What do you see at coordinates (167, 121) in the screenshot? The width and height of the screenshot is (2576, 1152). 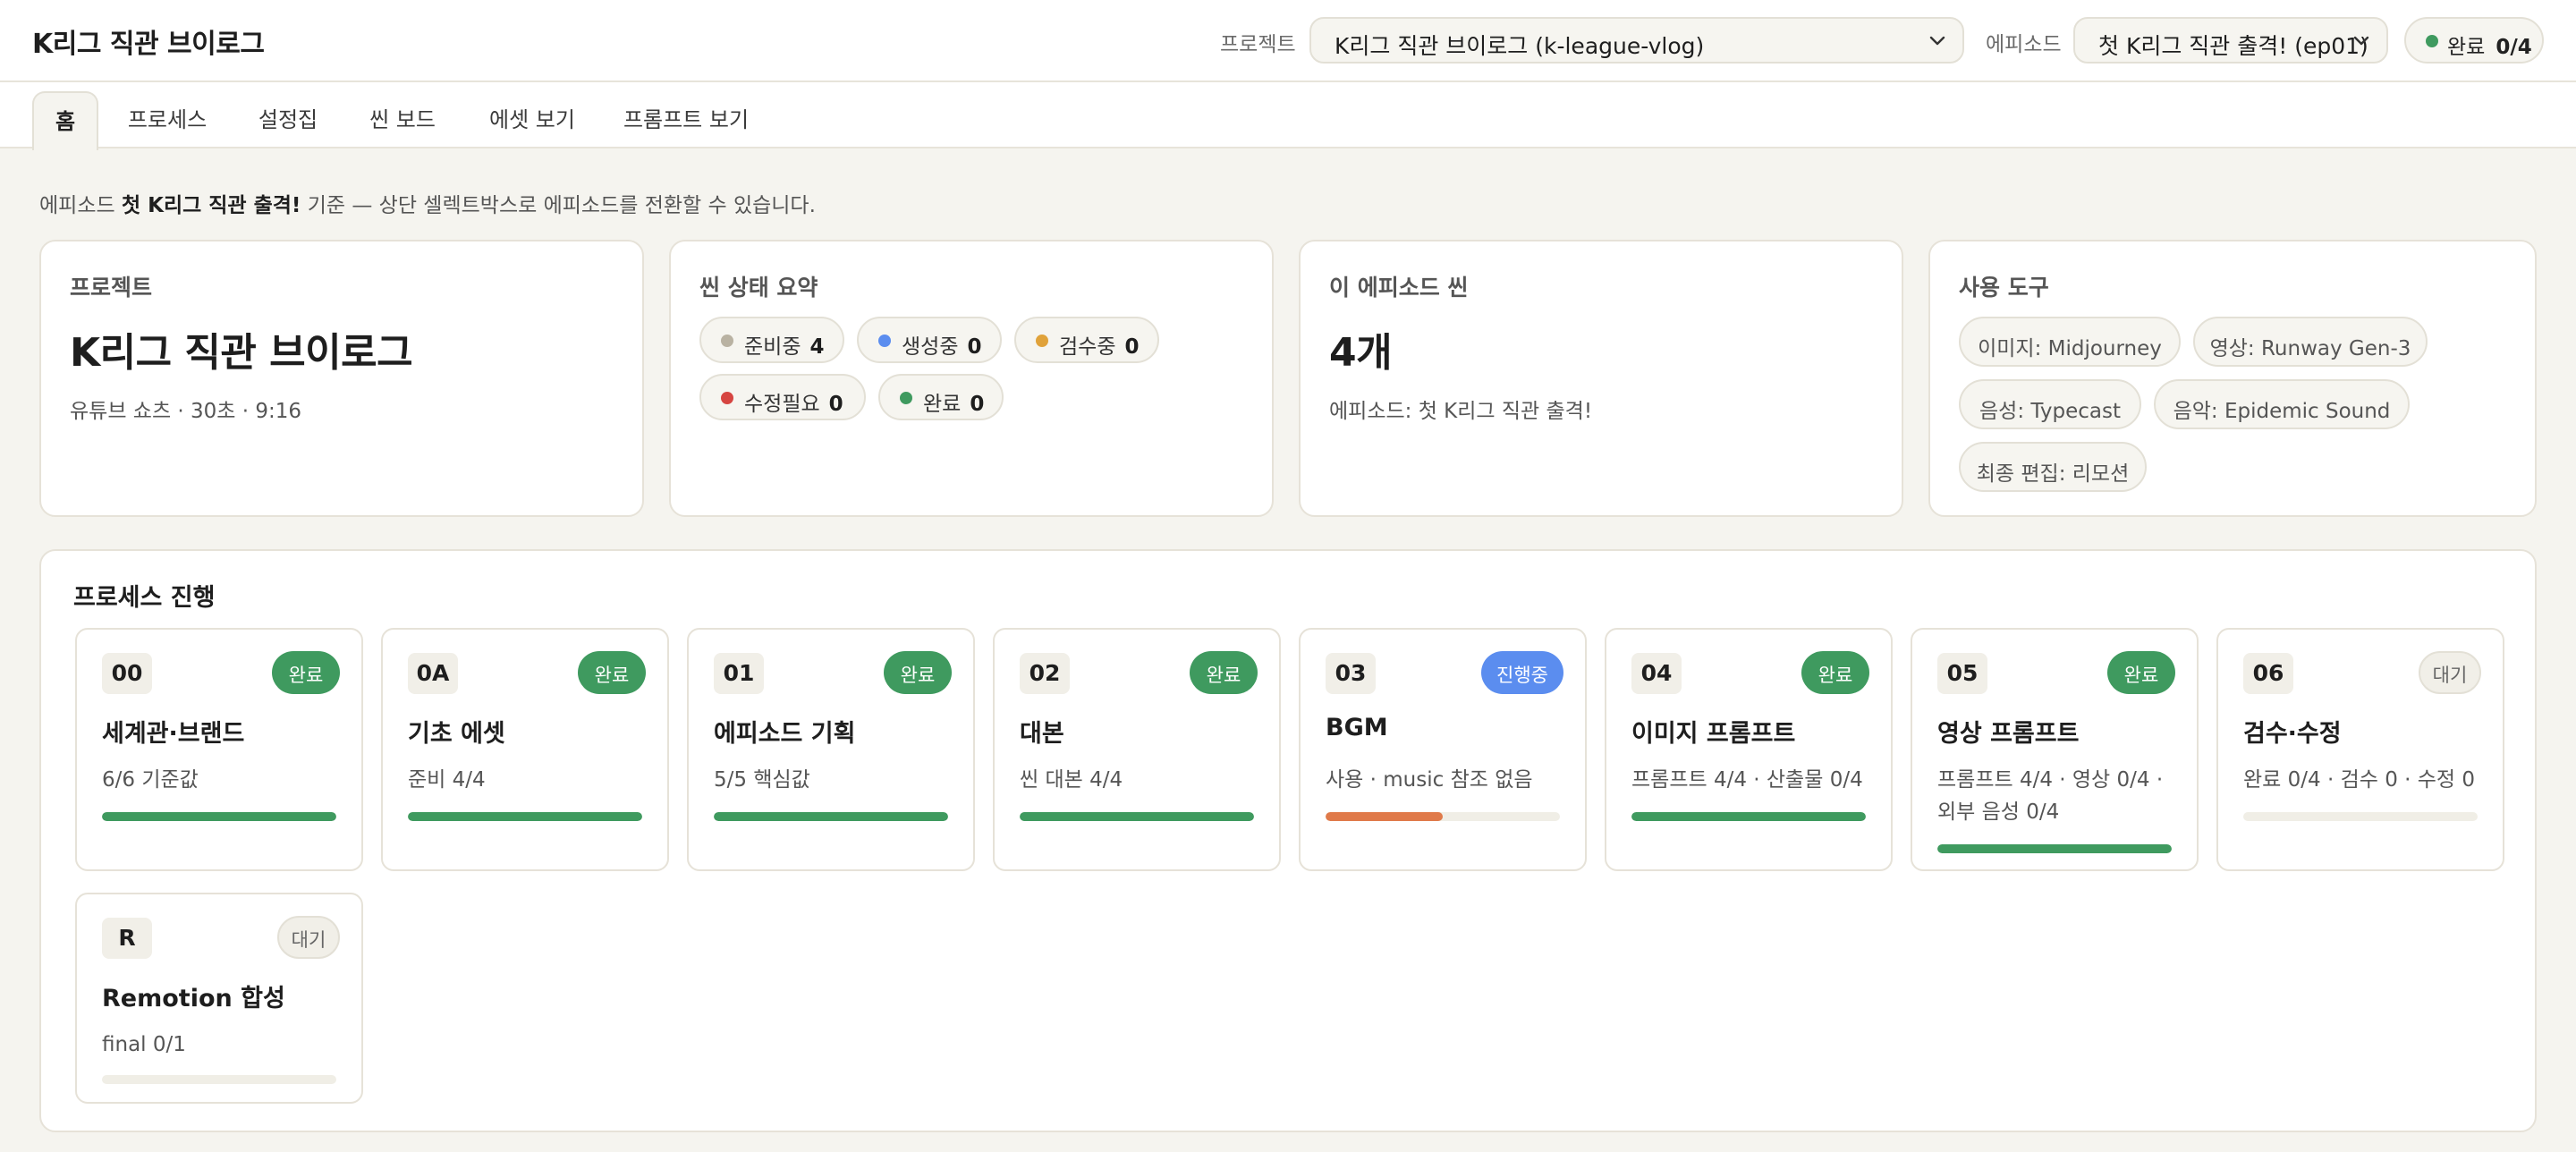 I see `tab-process: 프로세스` at bounding box center [167, 121].